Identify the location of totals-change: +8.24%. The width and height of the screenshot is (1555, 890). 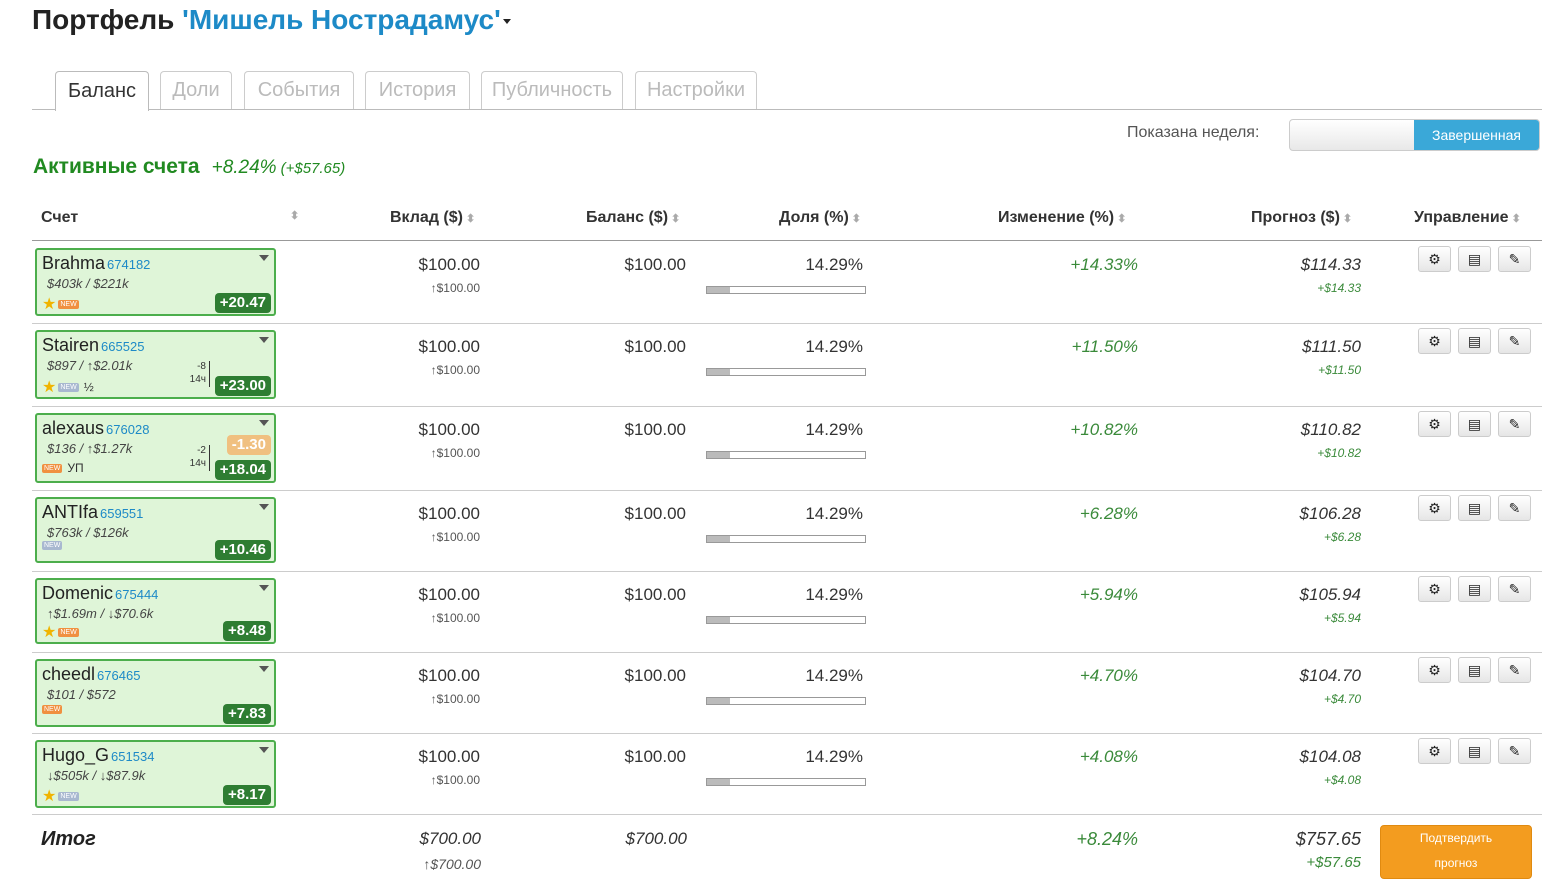
(1107, 839).